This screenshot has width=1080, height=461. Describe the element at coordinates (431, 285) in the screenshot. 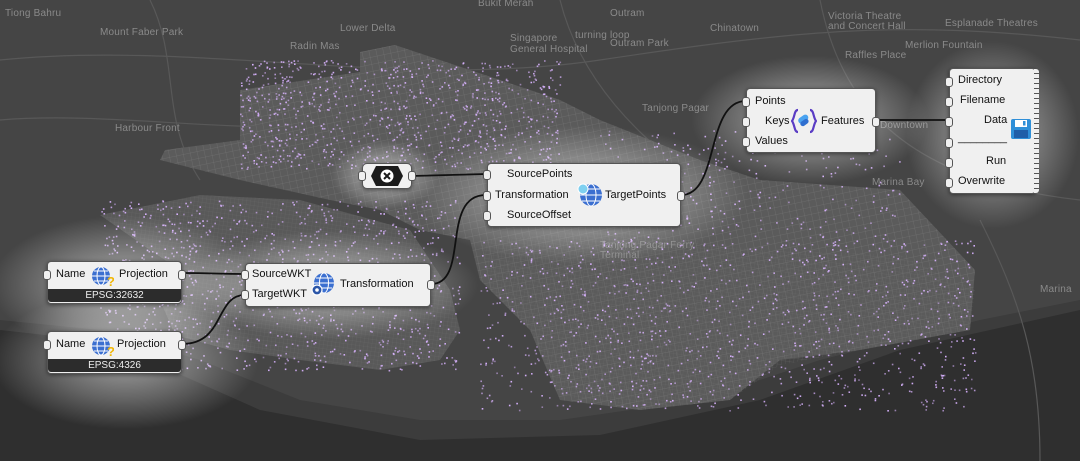

I see `transformation-output-port` at that location.